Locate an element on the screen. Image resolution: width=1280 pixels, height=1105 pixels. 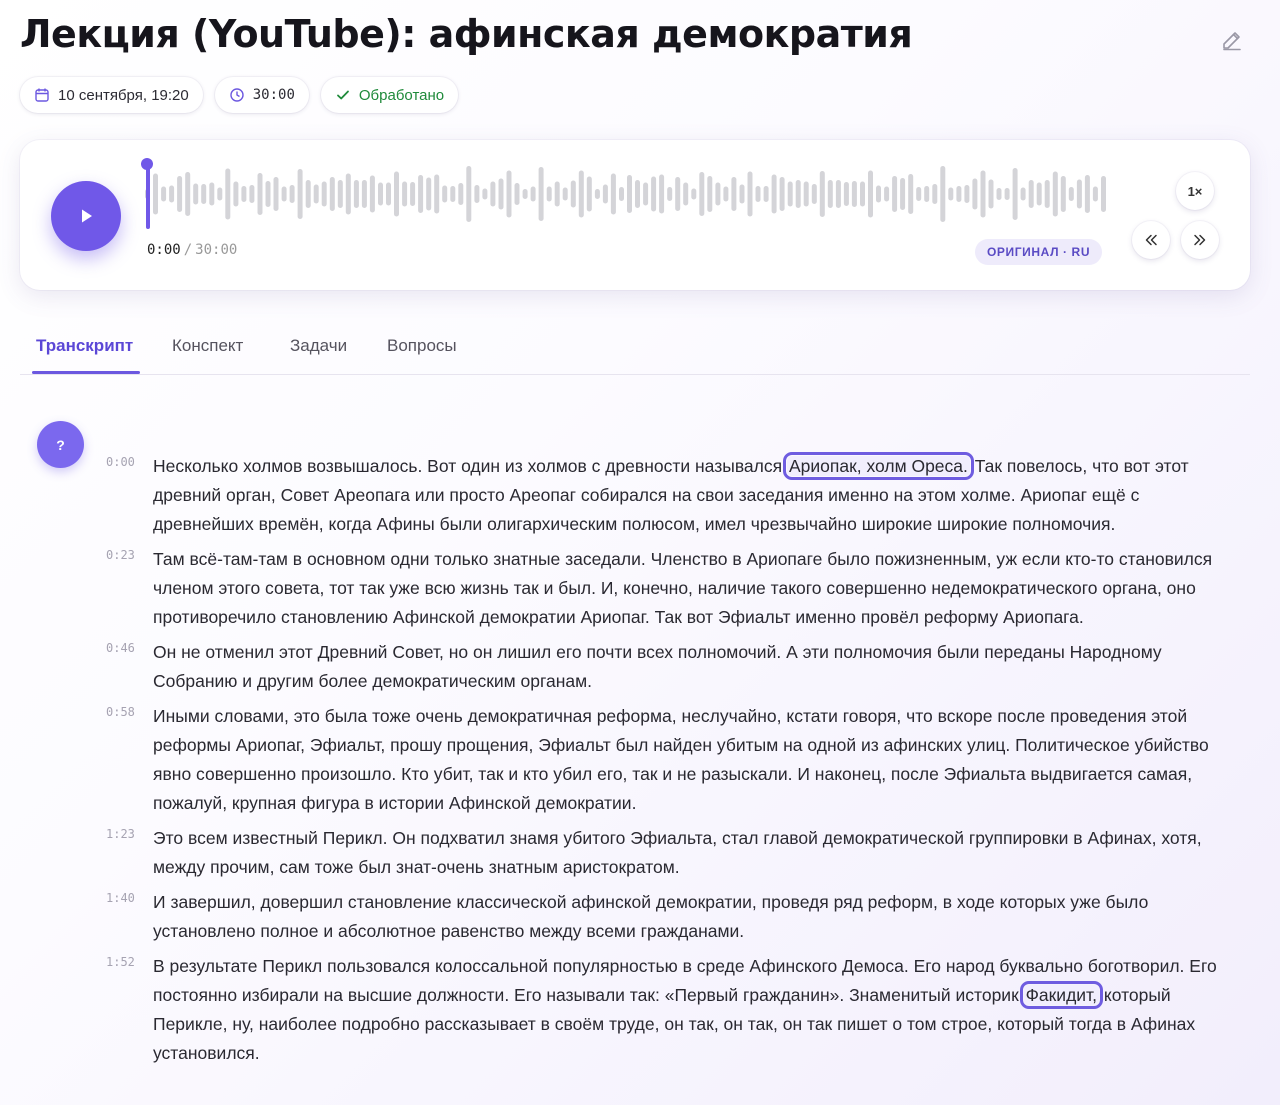
status-label: Обработано is located at coordinates (401, 95).